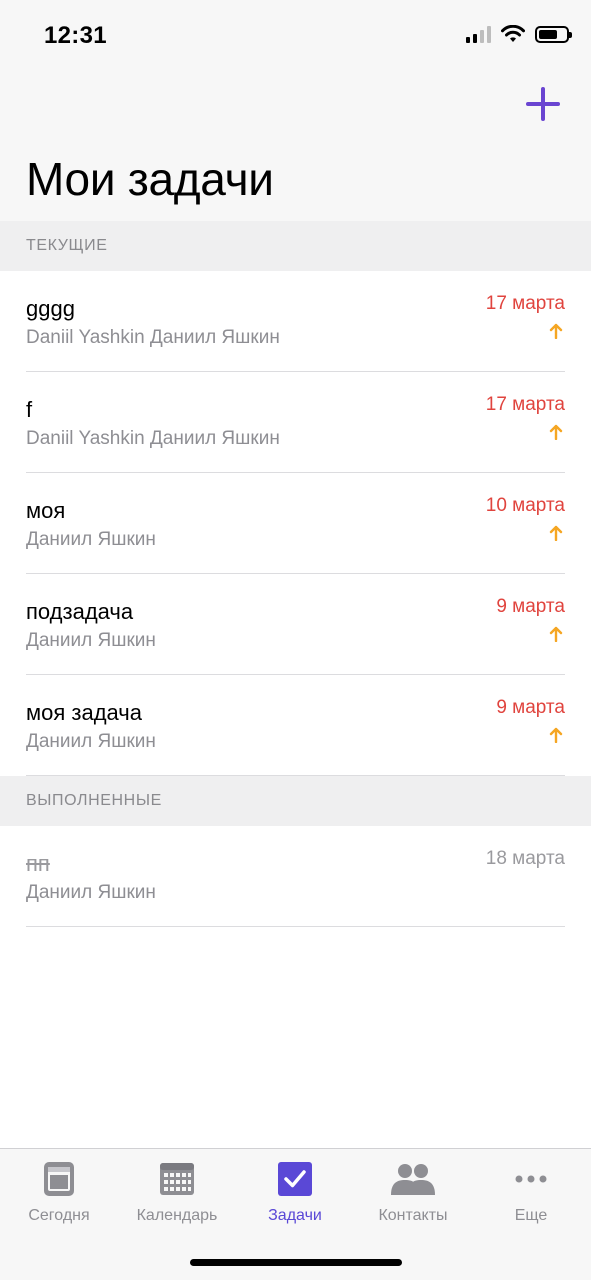  What do you see at coordinates (531, 1215) in the screenshot?
I see `tab-label: Еще` at bounding box center [531, 1215].